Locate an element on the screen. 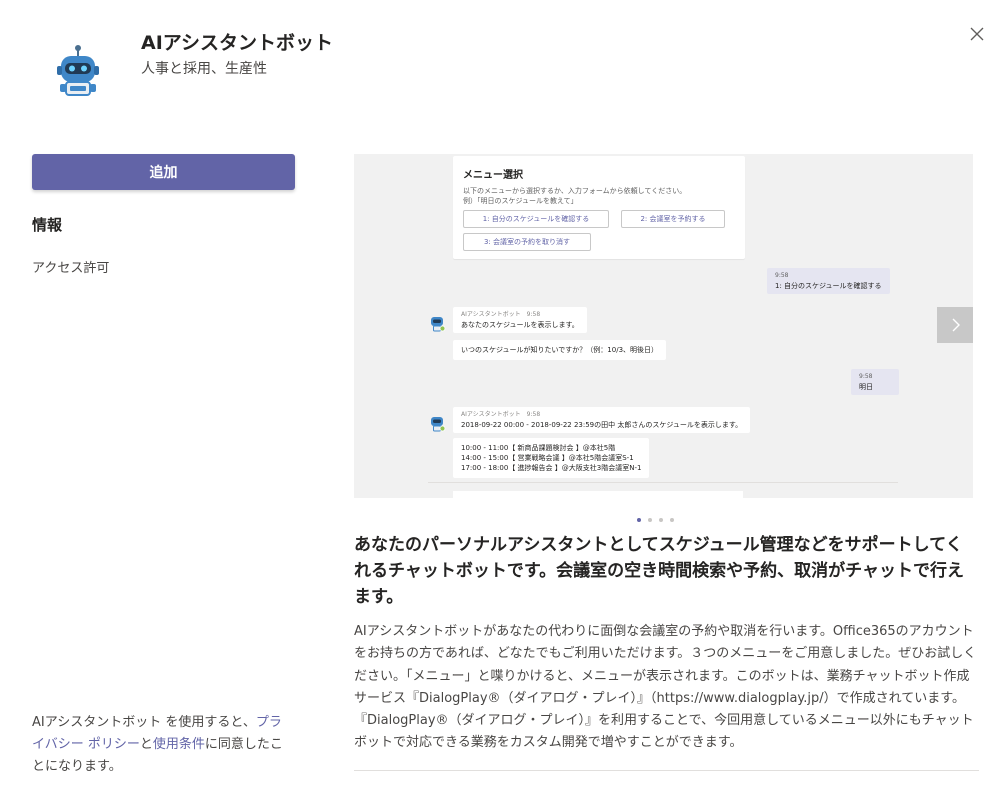  menu-option-button: 3: 会議室の予約を取り消す is located at coordinates (527, 242).